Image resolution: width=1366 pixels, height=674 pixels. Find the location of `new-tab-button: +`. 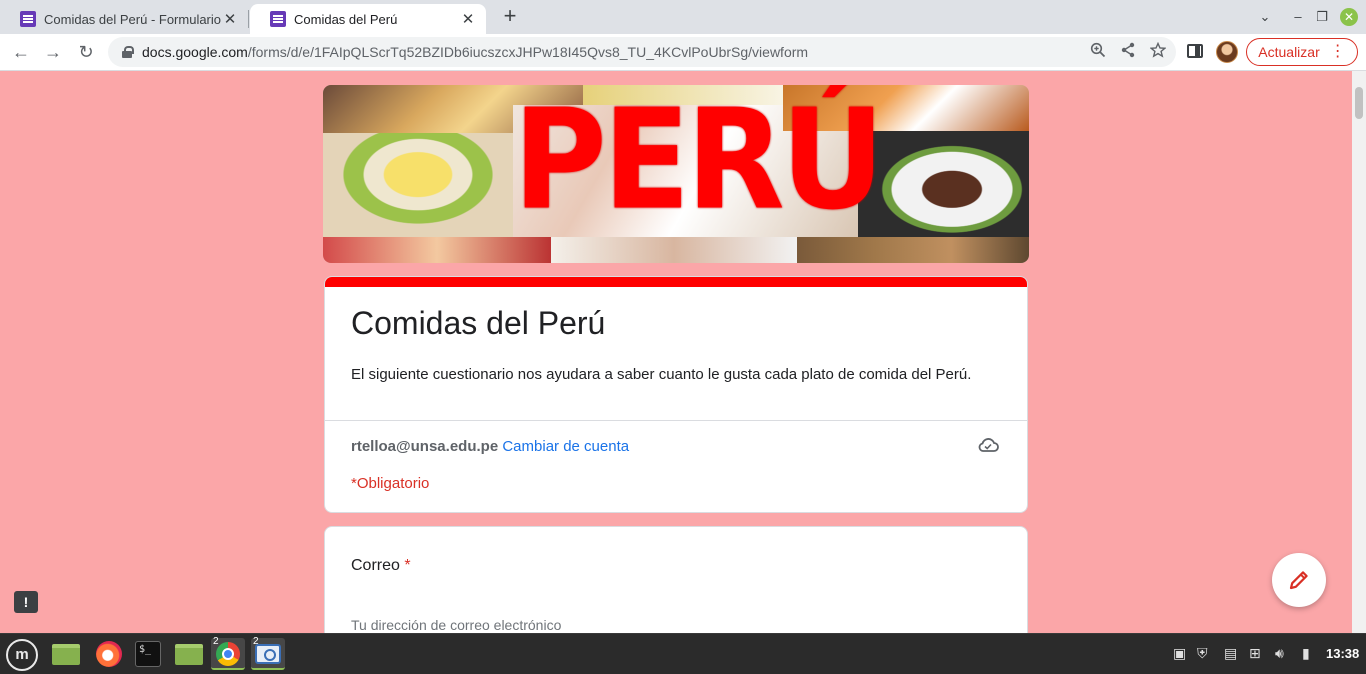

new-tab-button: + is located at coordinates (510, 17).